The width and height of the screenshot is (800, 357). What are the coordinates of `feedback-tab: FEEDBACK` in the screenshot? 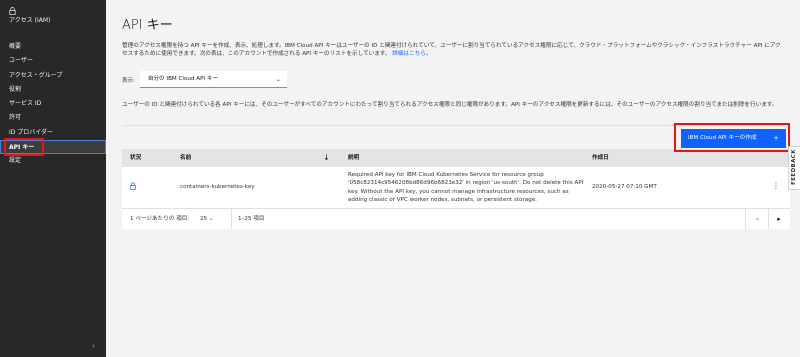 It's located at (794, 168).